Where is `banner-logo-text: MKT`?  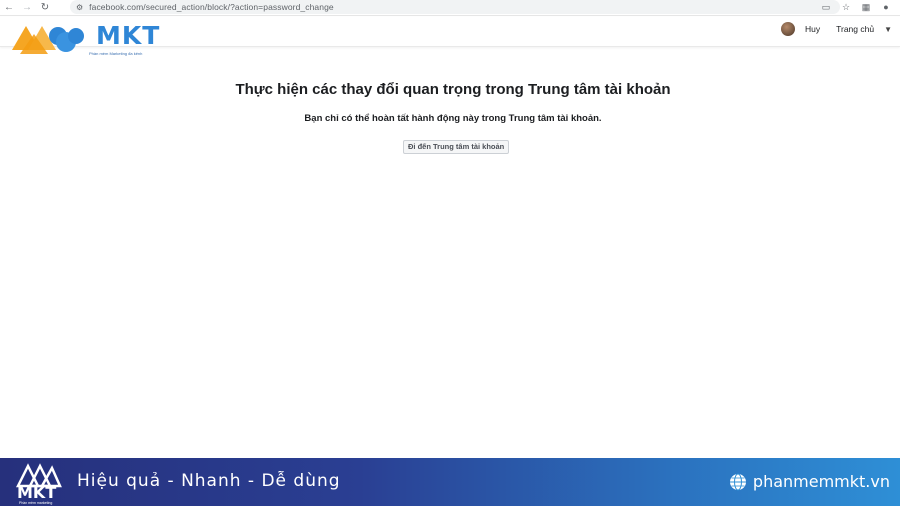 banner-logo-text: MKT is located at coordinates (37, 492).